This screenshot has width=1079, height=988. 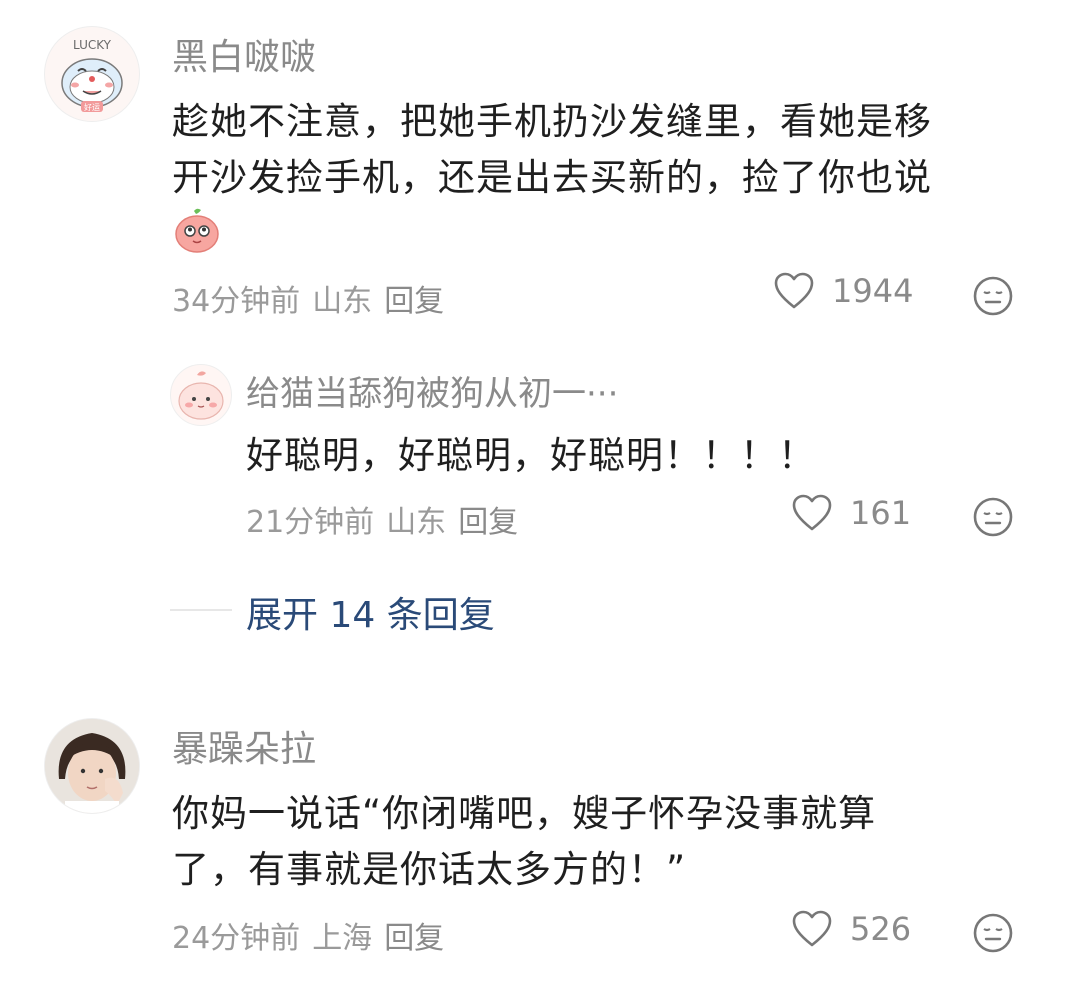 I want to click on avatar-lucky-text: LUCKY, so click(x=92, y=45).